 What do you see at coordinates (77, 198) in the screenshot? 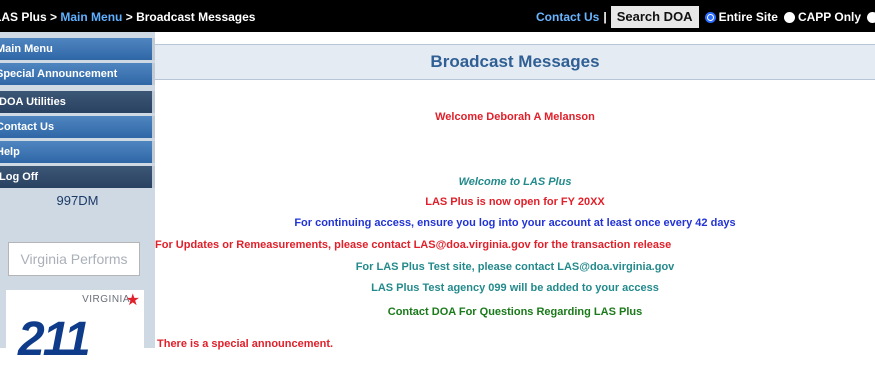
I see `agency-code: 997DM` at bounding box center [77, 198].